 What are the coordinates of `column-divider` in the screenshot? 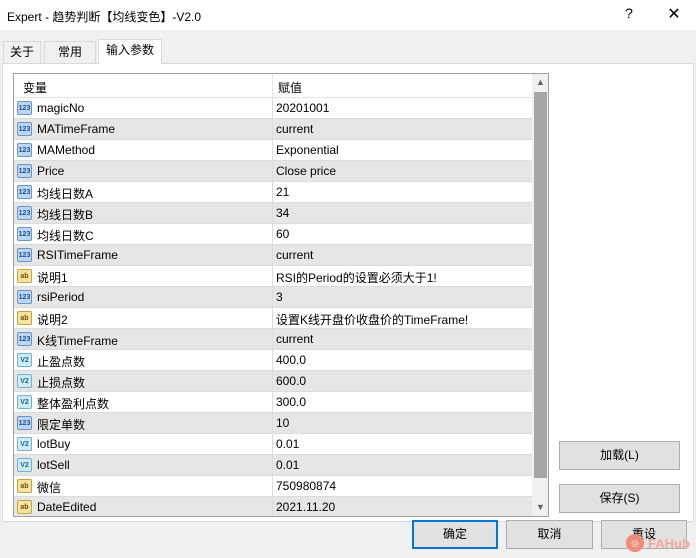 It's located at (272, 86).